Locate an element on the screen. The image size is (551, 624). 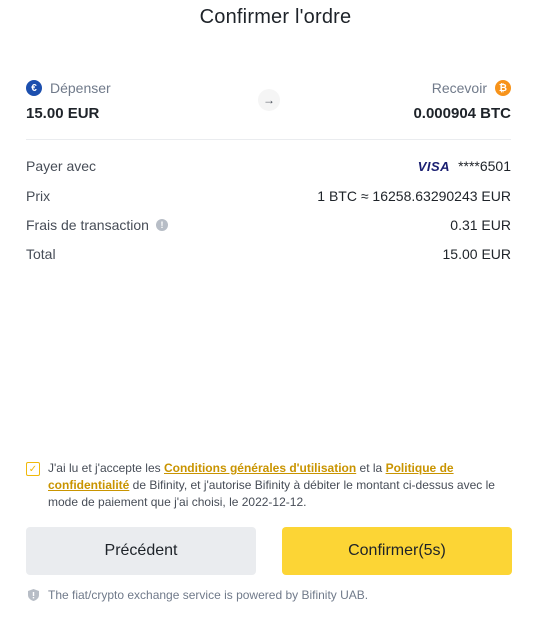
payment-method-value: VISA ****6501 is located at coordinates (464, 166).